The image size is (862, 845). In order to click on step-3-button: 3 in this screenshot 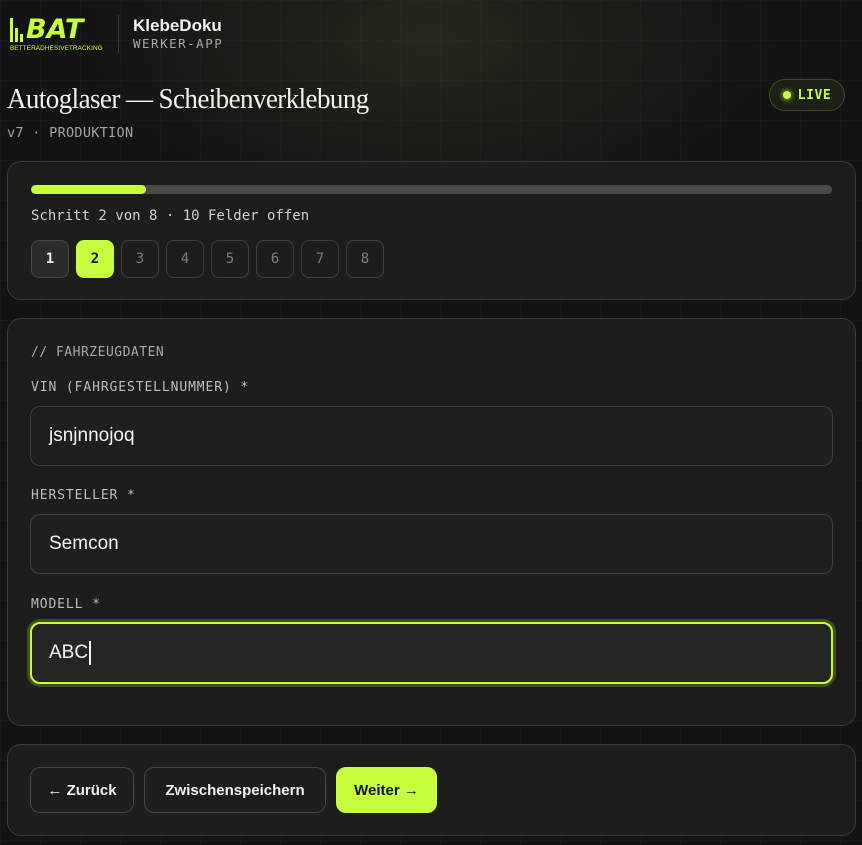, I will do `click(140, 259)`.